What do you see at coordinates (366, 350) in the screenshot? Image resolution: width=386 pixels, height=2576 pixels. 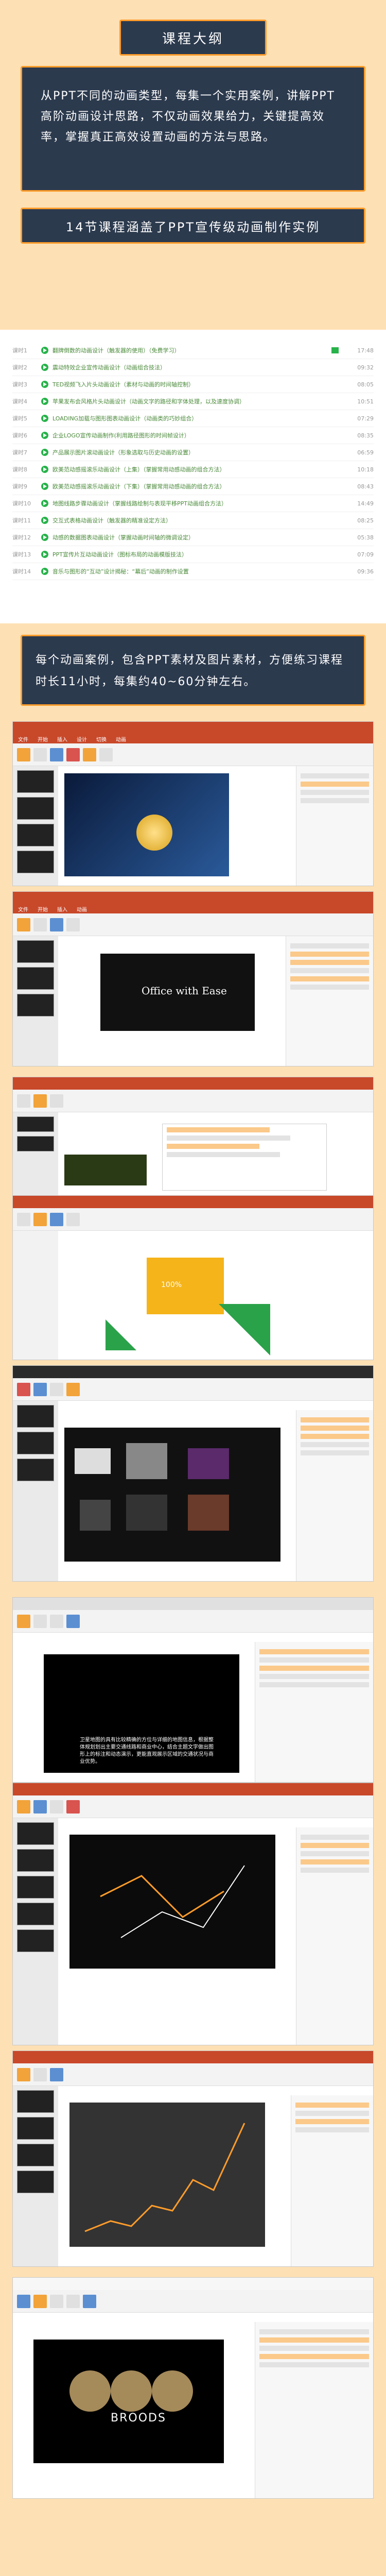 I see `course-duration: 17:48` at bounding box center [366, 350].